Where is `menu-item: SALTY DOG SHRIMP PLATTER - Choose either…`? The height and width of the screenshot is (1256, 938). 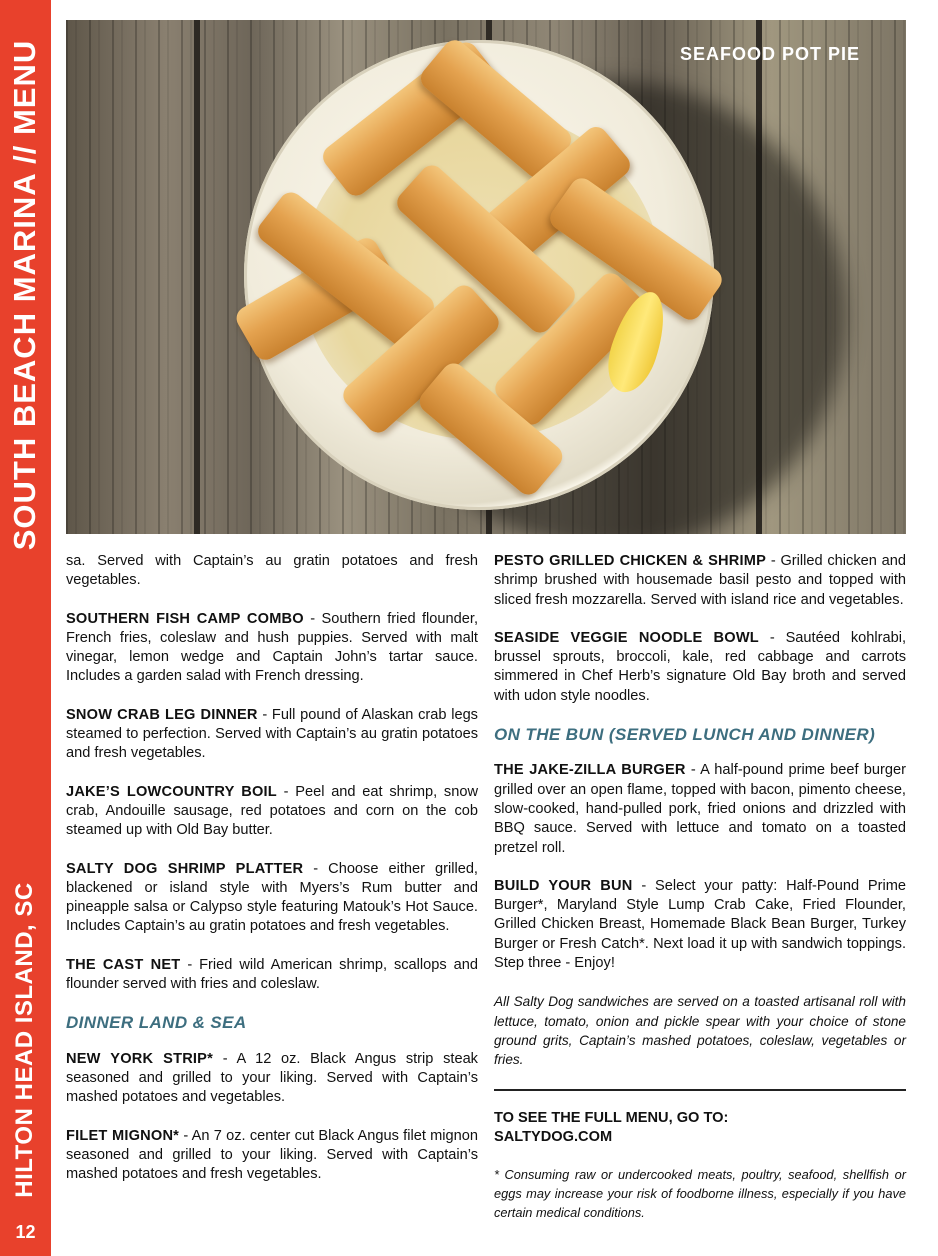 menu-item: SALTY DOG SHRIMP PLATTER - Choose either… is located at coordinates (272, 898).